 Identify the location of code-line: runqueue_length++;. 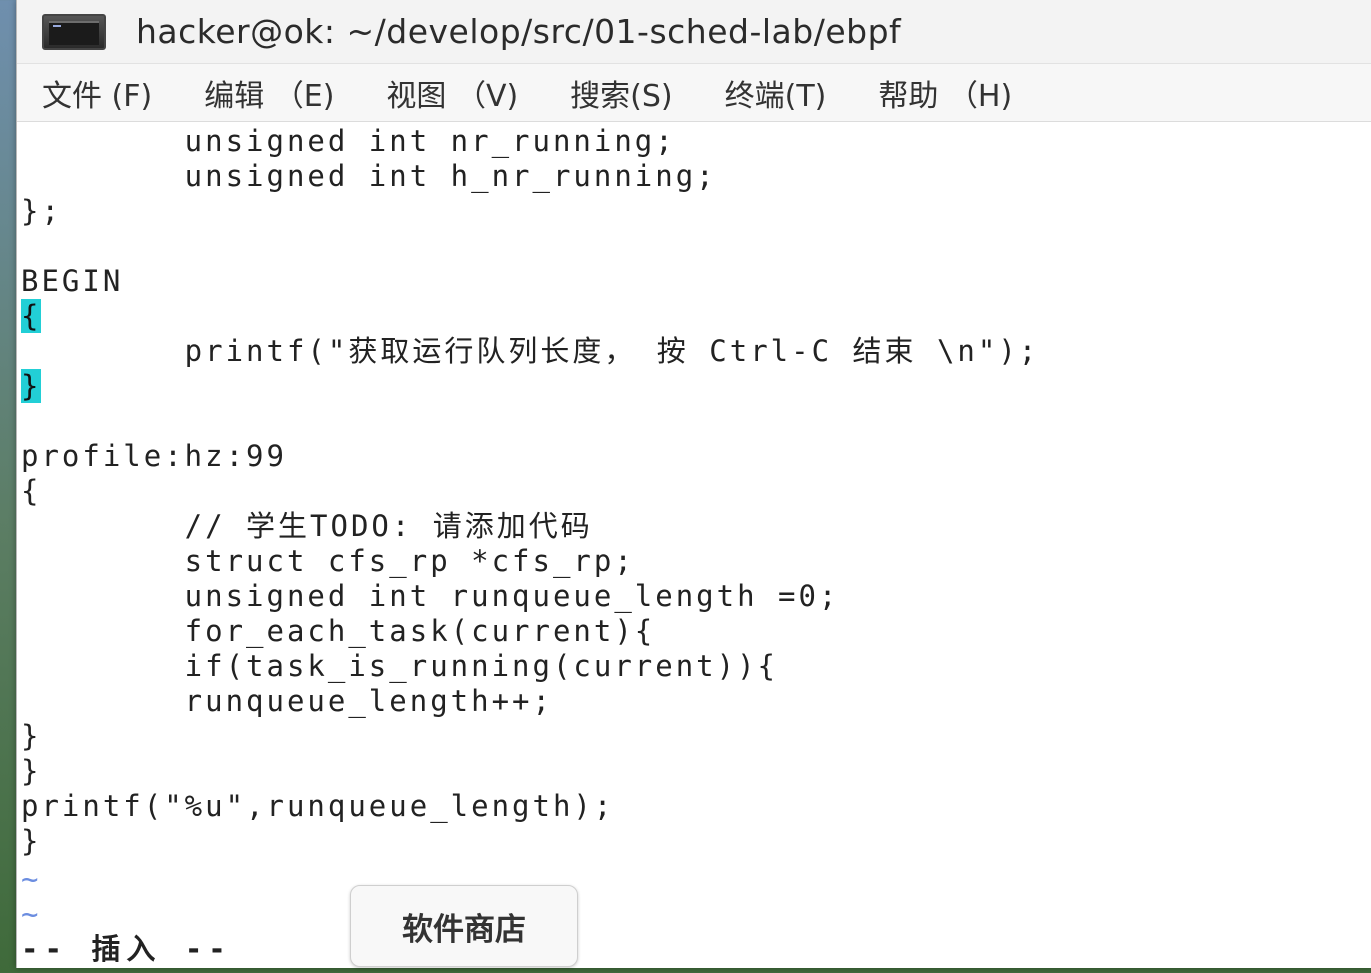
(287, 701).